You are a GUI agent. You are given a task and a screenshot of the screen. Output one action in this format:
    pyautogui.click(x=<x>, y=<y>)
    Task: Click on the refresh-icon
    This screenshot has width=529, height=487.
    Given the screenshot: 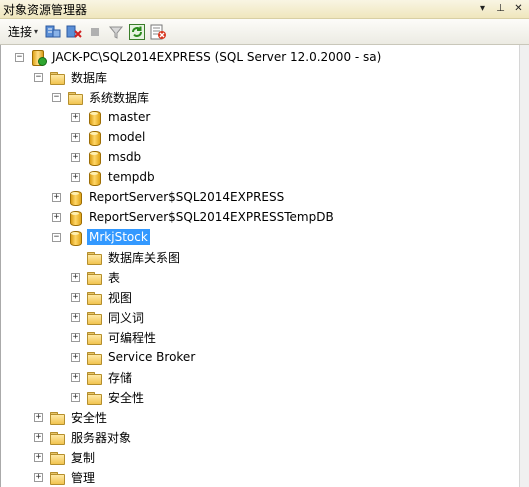 What is the action you would take?
    pyautogui.click(x=137, y=32)
    